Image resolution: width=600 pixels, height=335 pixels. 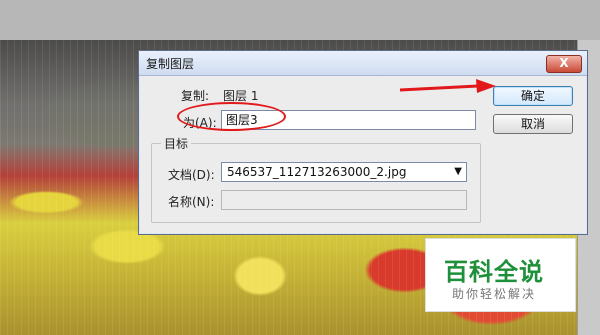 I want to click on document-label: 文档(D):, so click(x=191, y=175).